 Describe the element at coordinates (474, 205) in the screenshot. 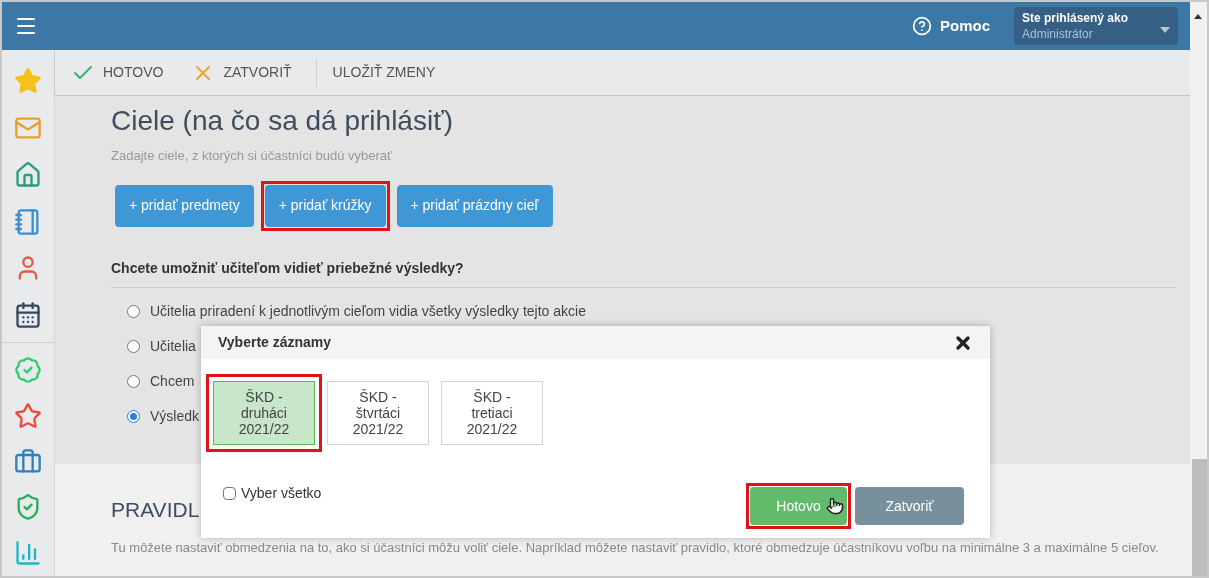

I see `add-button: + pridať prázdny cieľ` at that location.